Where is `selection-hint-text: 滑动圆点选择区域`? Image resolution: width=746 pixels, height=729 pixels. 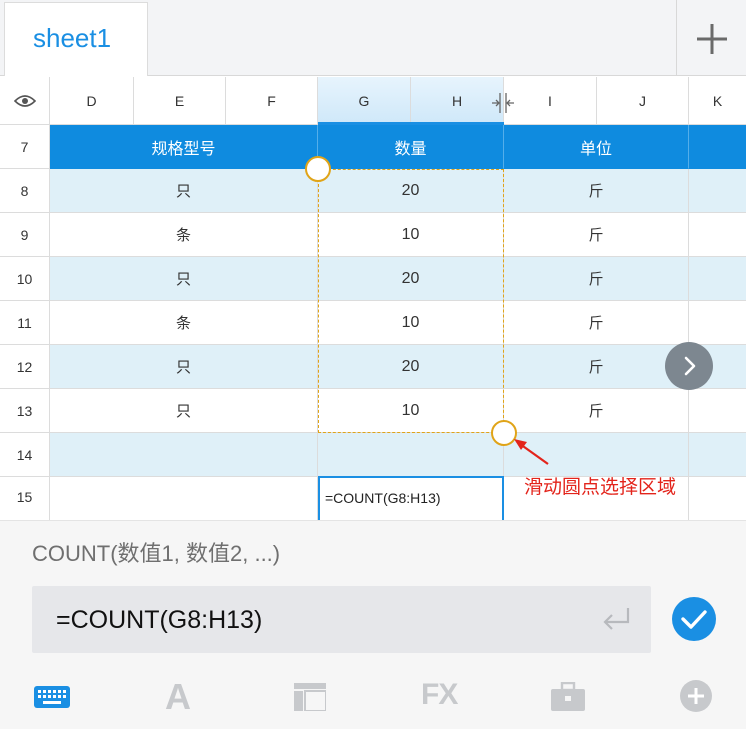
selection-hint-text: 滑动圆点选择区域 is located at coordinates (600, 487).